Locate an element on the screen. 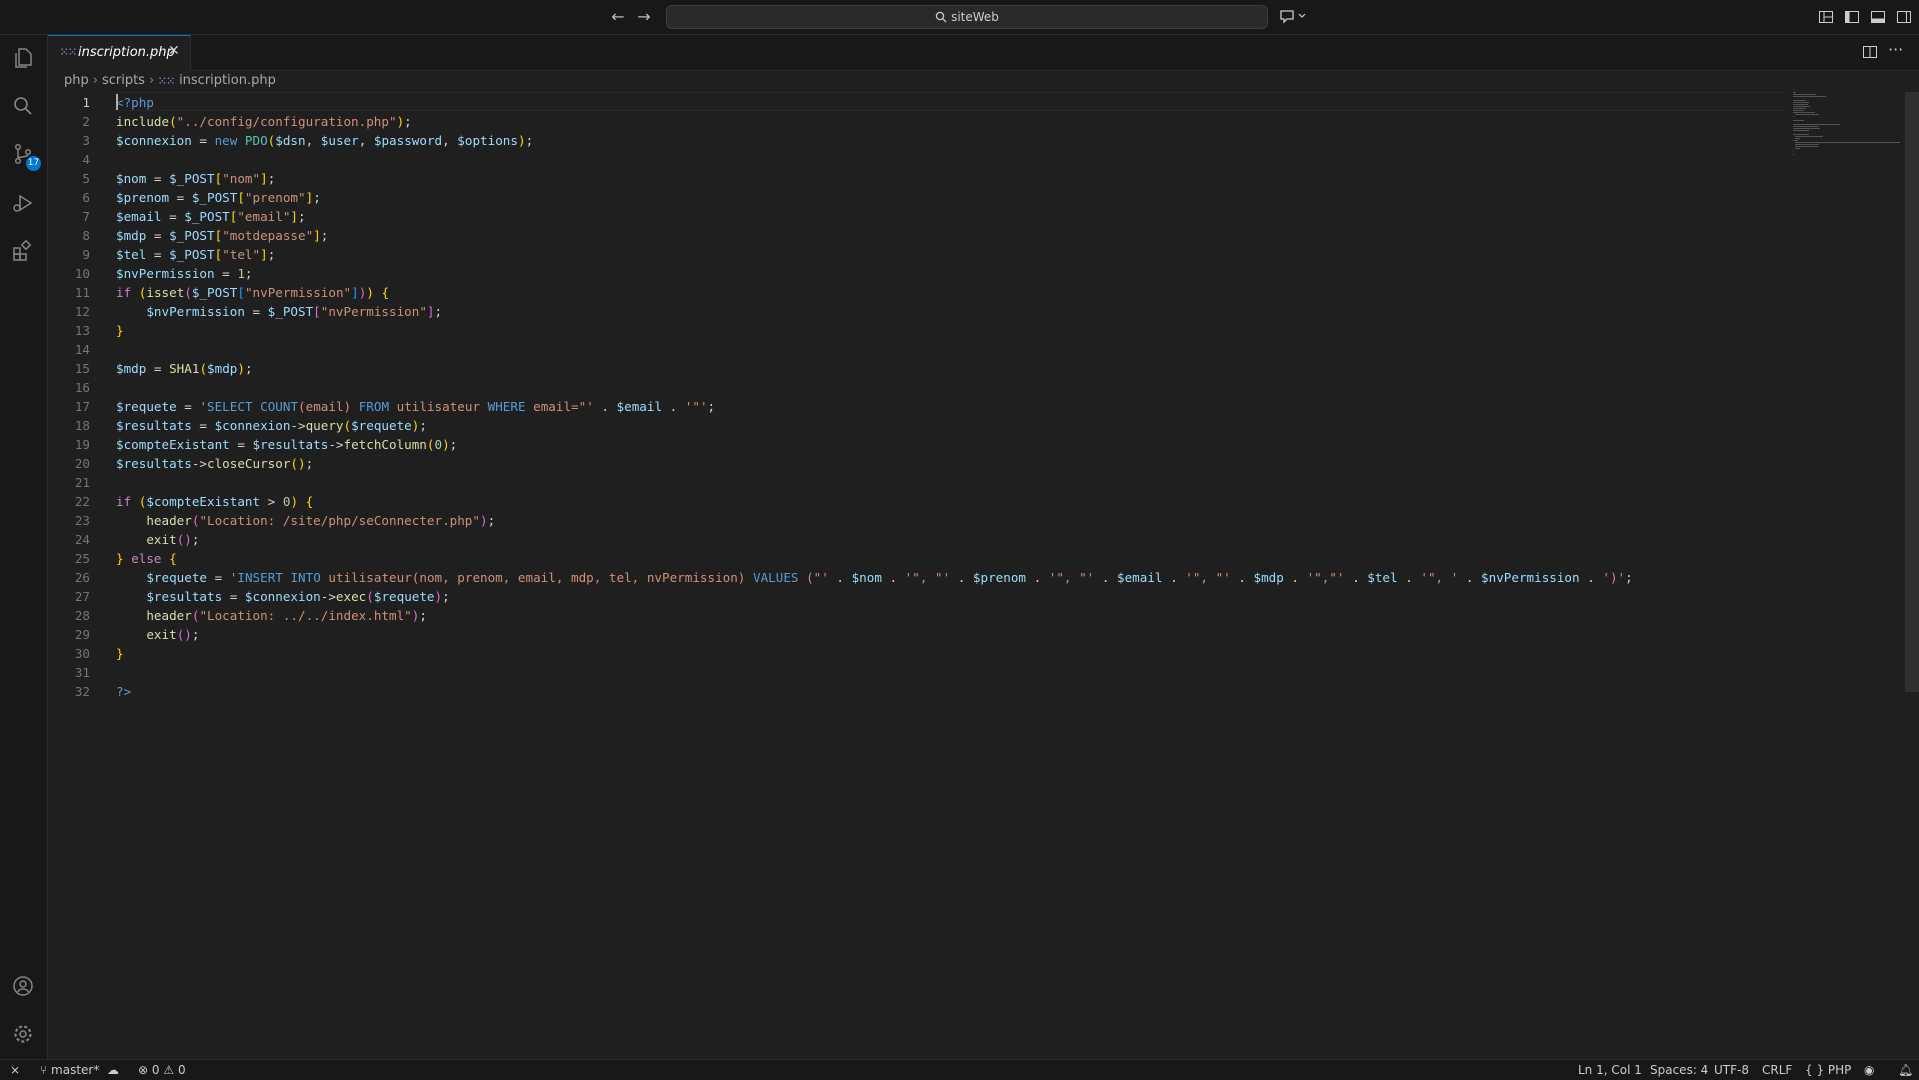 The image size is (1919, 1080). git-branch-icon: ⑂ is located at coordinates (44, 1070).